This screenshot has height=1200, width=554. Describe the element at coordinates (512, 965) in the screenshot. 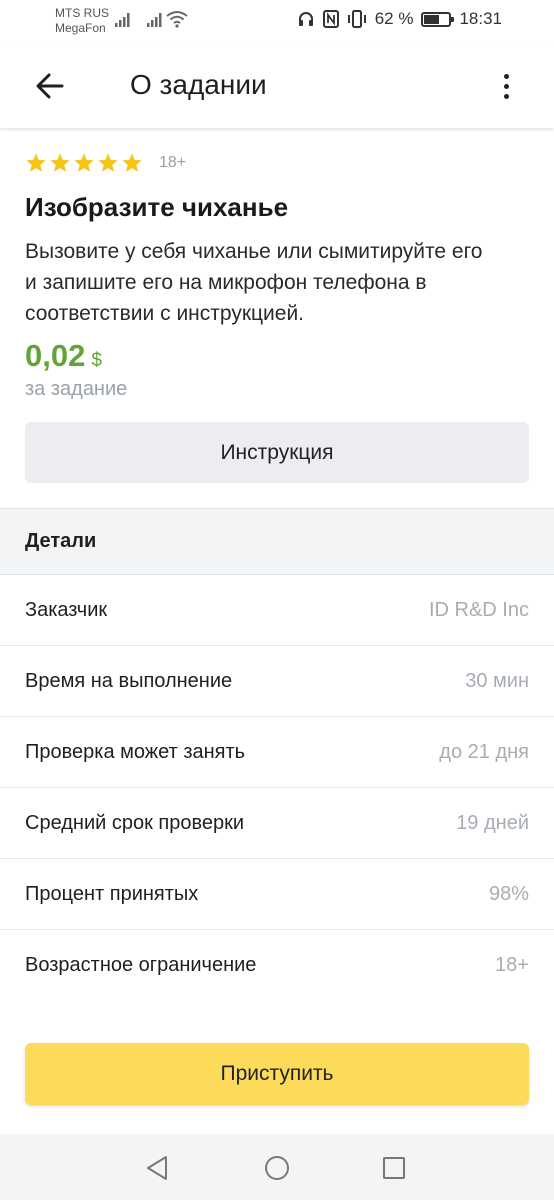

I see `detail-value: 18+` at that location.